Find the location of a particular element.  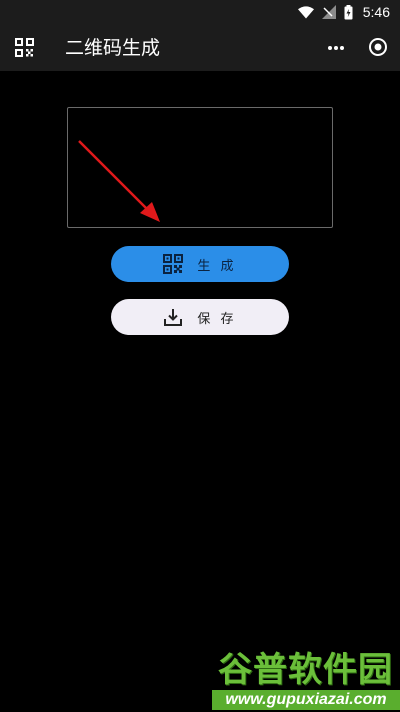

status-time: 5:46 is located at coordinates (376, 12).